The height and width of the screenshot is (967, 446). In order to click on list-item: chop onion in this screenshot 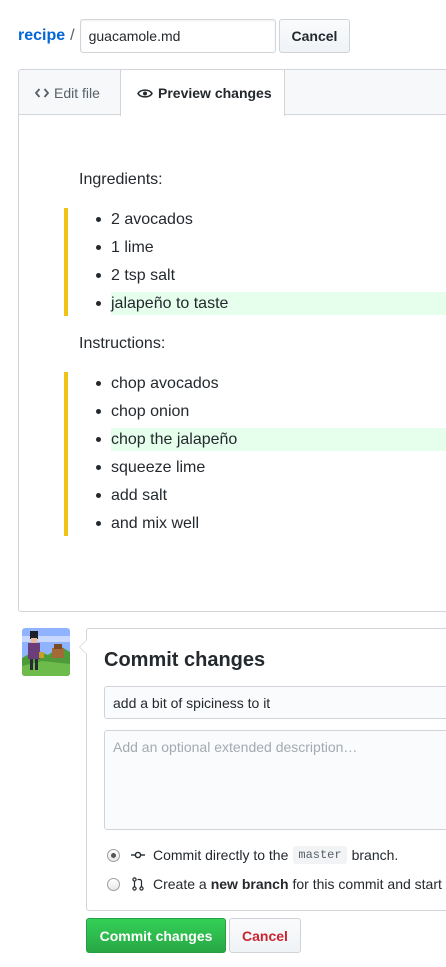, I will do `click(271, 411)`.